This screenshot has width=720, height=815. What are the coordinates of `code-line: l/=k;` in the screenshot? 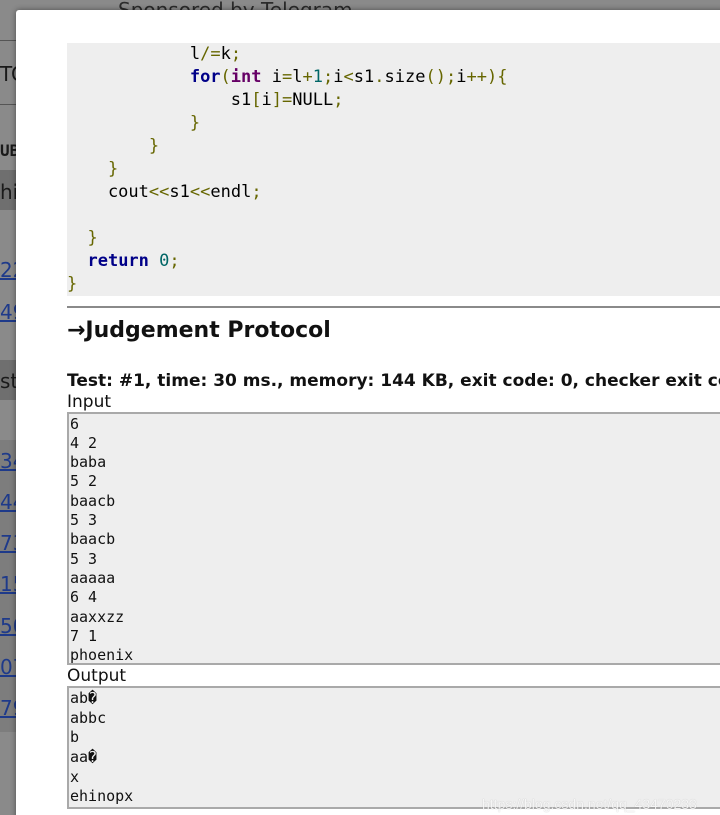 It's located at (154, 54).